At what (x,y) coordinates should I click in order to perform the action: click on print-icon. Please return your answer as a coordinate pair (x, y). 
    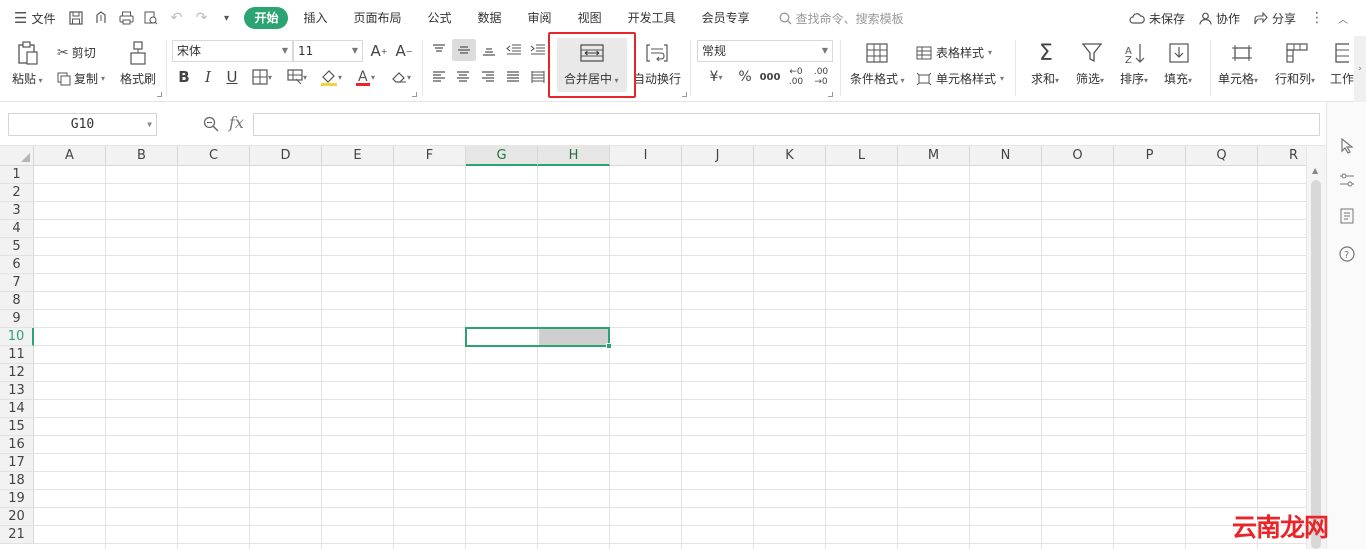
    Looking at the image, I should click on (126, 18).